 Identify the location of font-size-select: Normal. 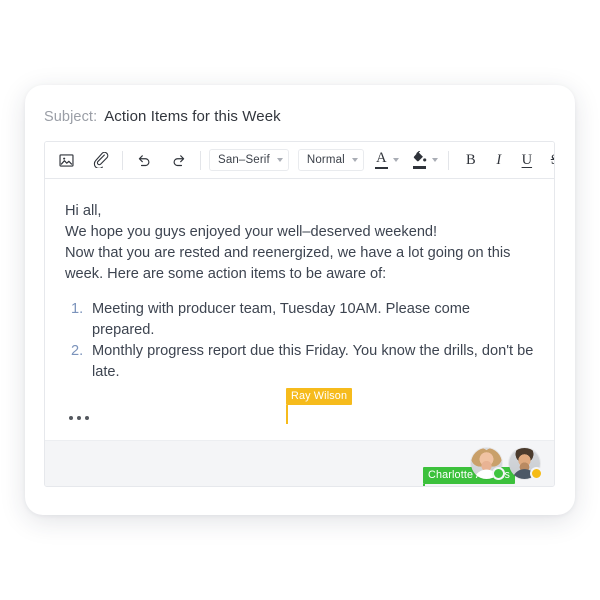
(330, 160).